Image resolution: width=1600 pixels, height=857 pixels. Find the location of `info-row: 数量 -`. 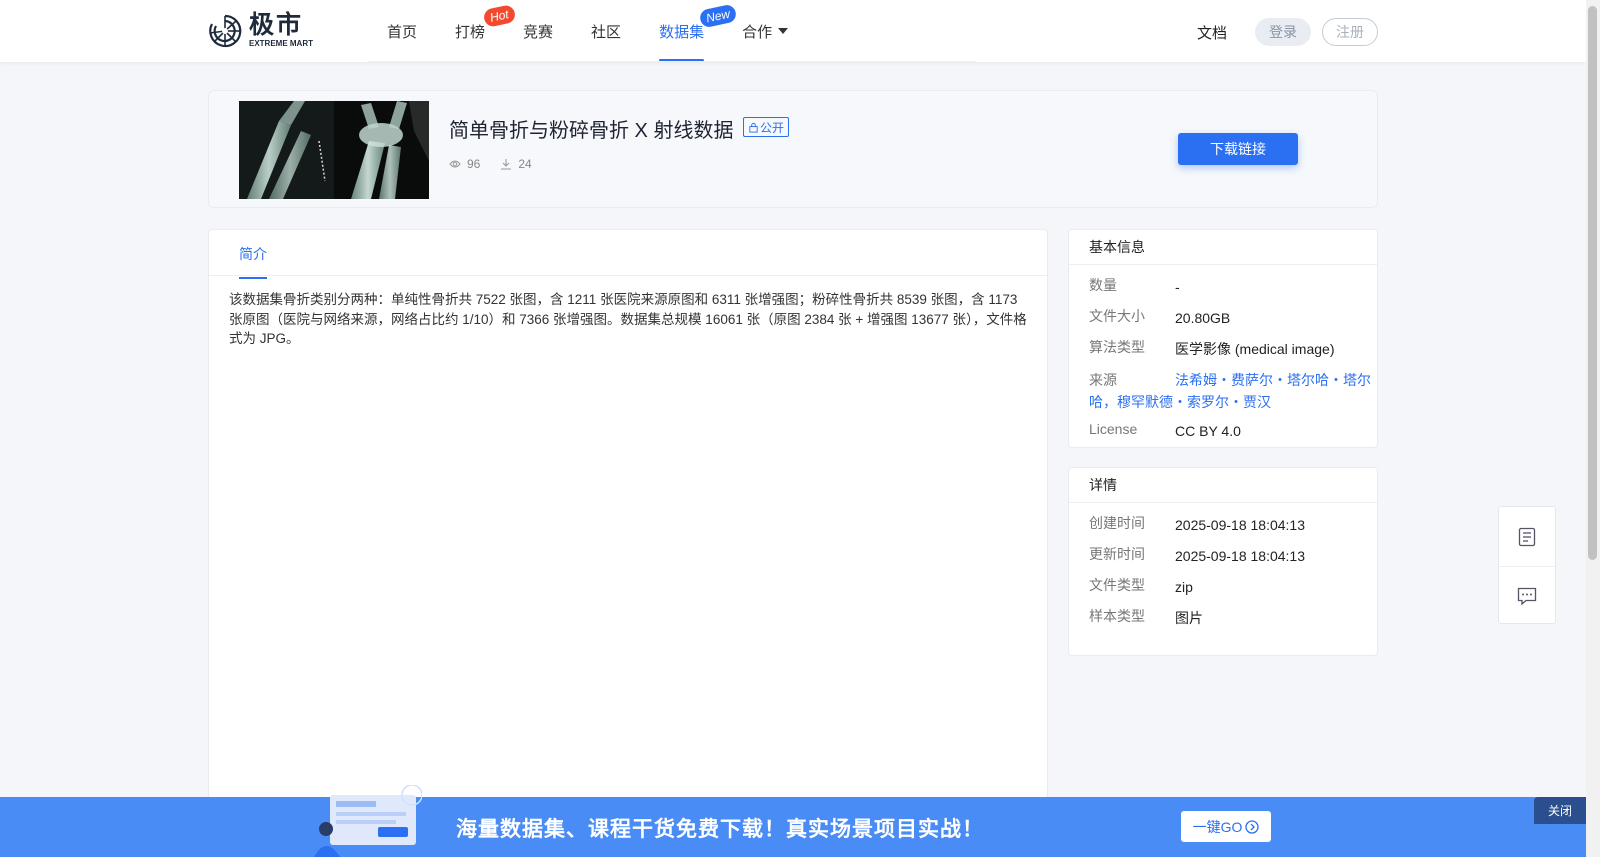

info-row: 数量 - is located at coordinates (1223, 286).